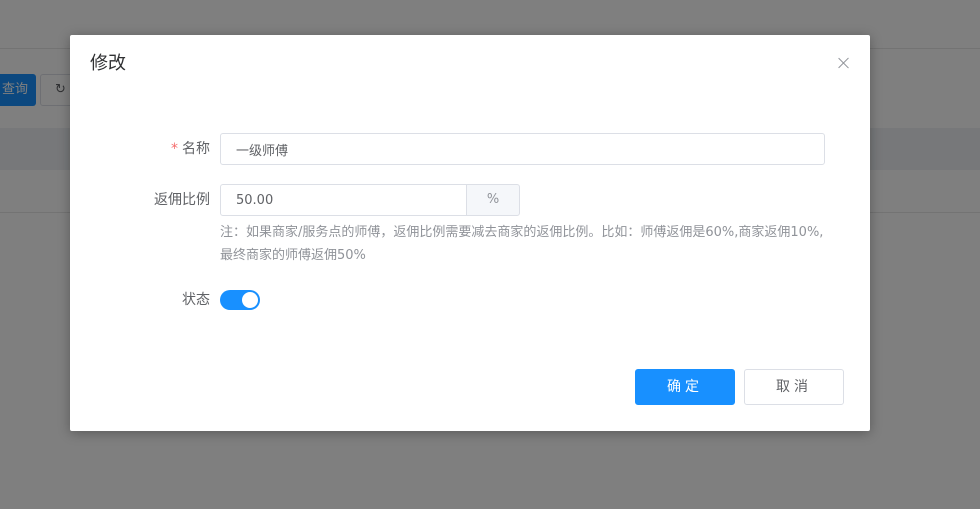 Image resolution: width=980 pixels, height=509 pixels. Describe the element at coordinates (108, 63) in the screenshot. I see `dialog-title: 修改` at that location.